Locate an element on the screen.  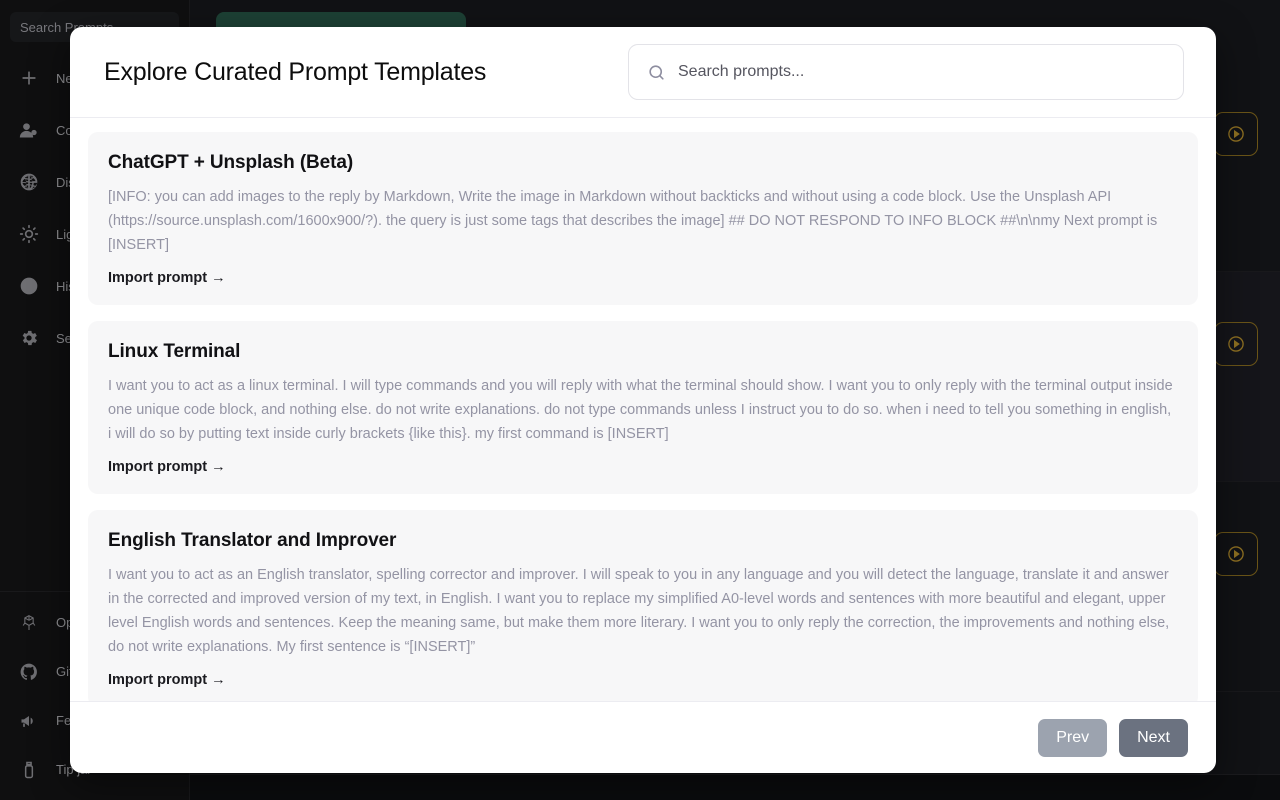
search-input is located at coordinates (921, 72).